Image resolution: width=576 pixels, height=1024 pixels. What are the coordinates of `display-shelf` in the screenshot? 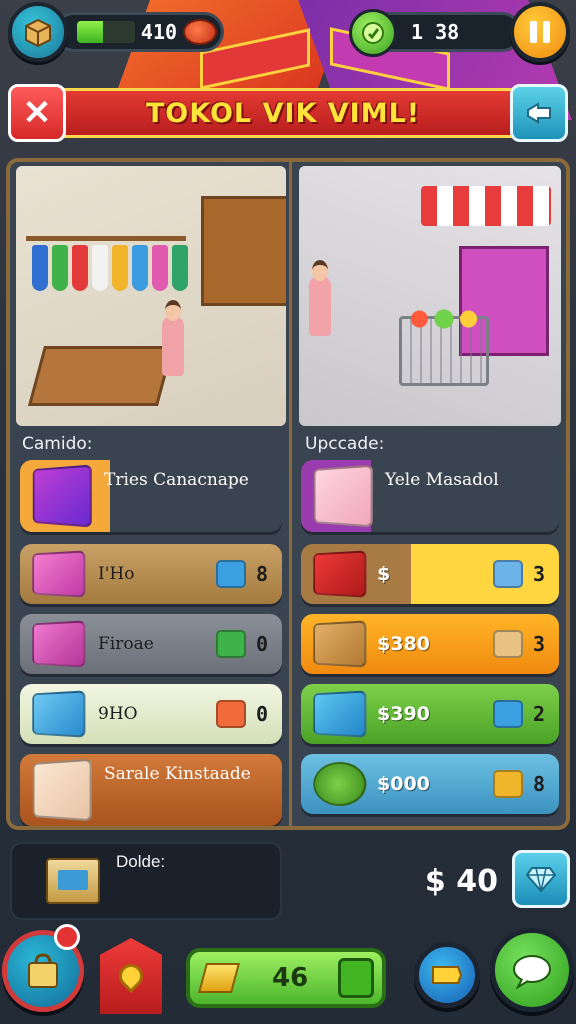 It's located at (243, 251).